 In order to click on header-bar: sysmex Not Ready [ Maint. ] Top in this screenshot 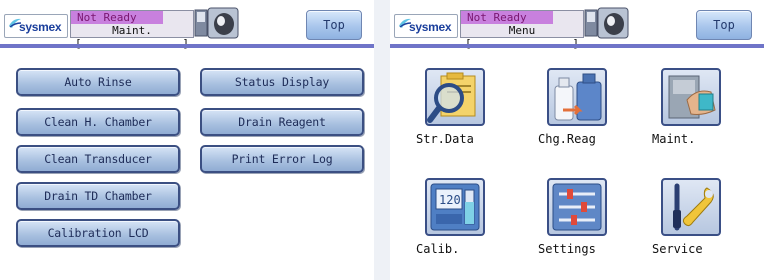, I will do `click(187, 25)`.